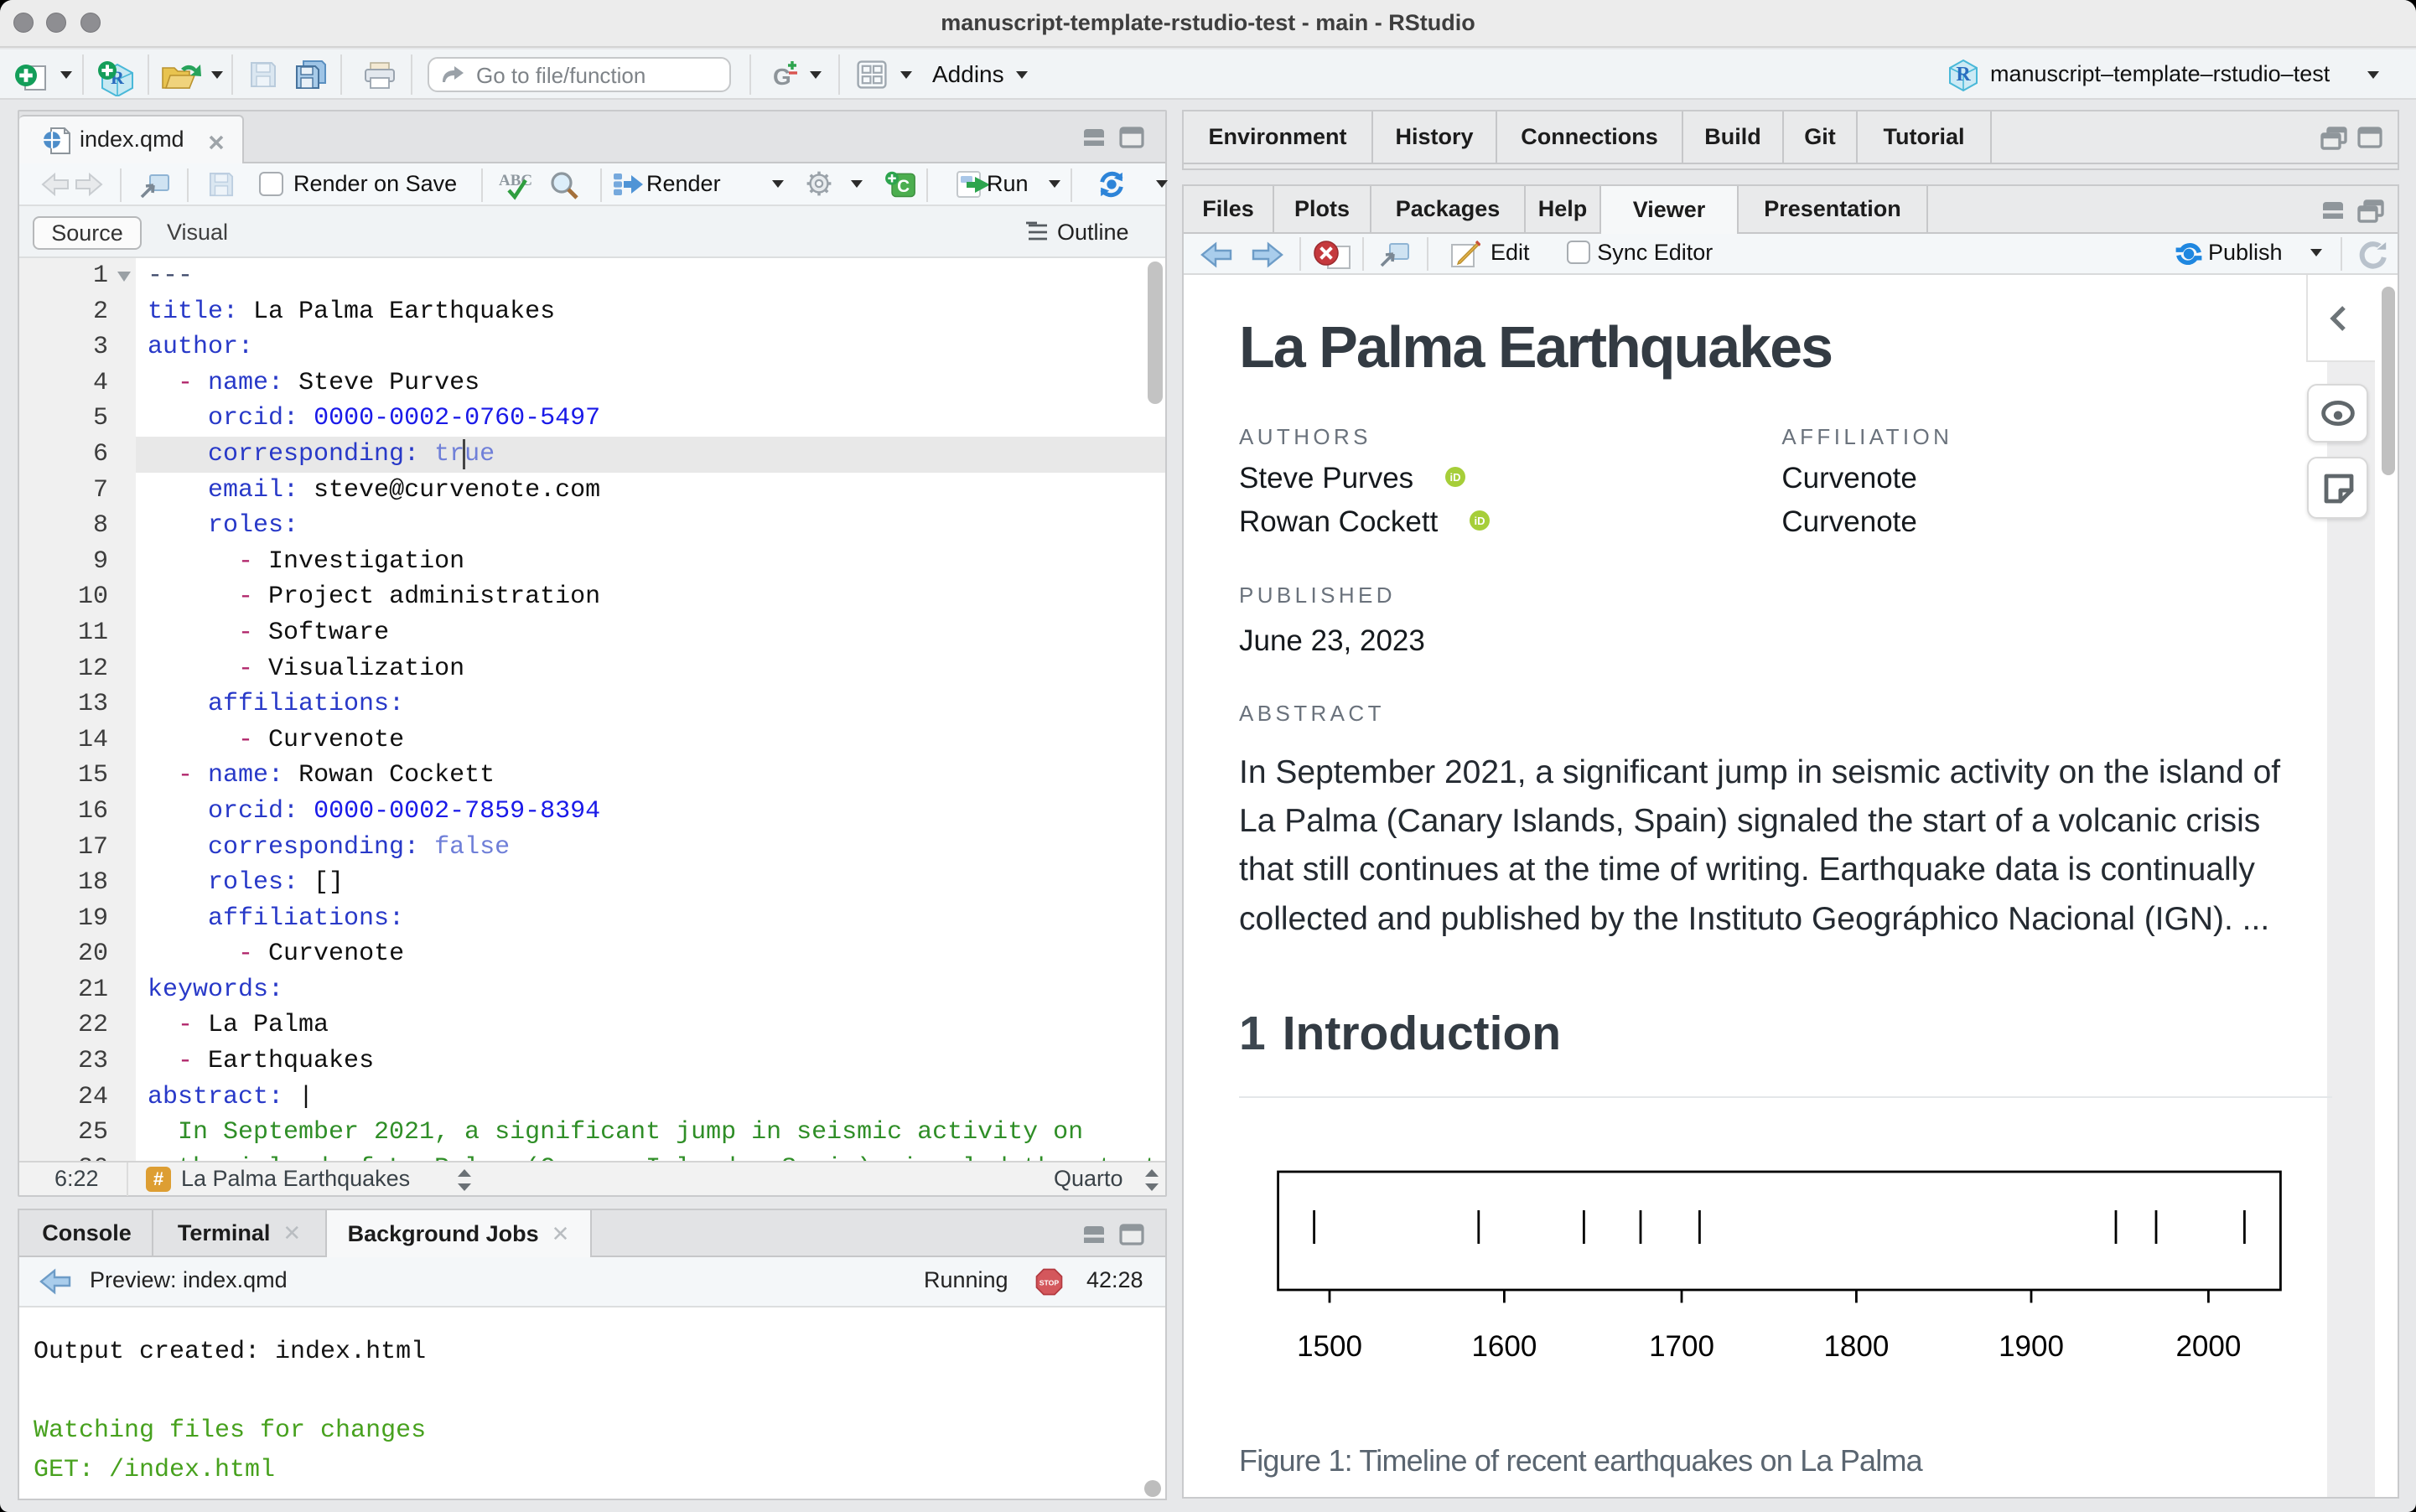 The height and width of the screenshot is (1512, 2416). What do you see at coordinates (904, 186) in the screenshot?
I see `svg-text: C` at bounding box center [904, 186].